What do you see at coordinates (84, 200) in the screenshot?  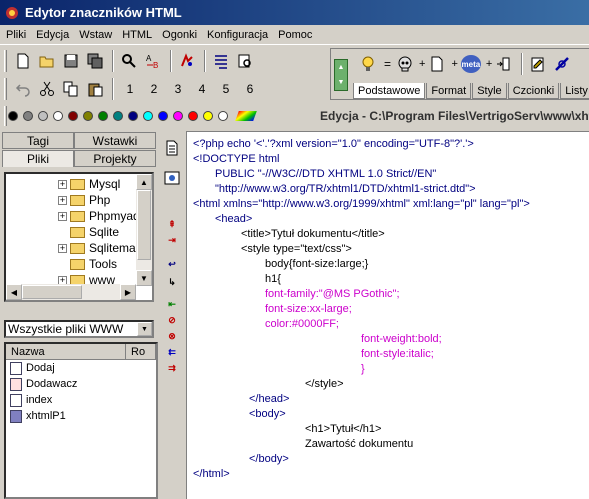 I see `tree-item: + Php` at bounding box center [84, 200].